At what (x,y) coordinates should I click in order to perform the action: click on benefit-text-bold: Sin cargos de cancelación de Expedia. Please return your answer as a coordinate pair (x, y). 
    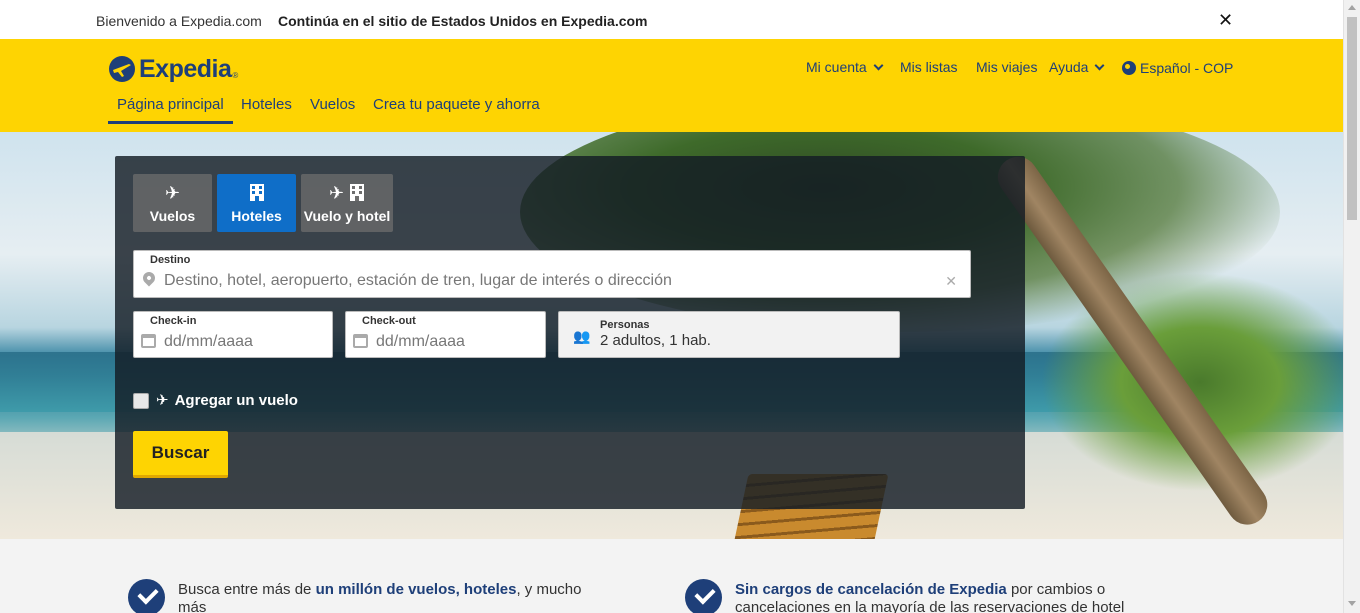
    Looking at the image, I should click on (871, 589).